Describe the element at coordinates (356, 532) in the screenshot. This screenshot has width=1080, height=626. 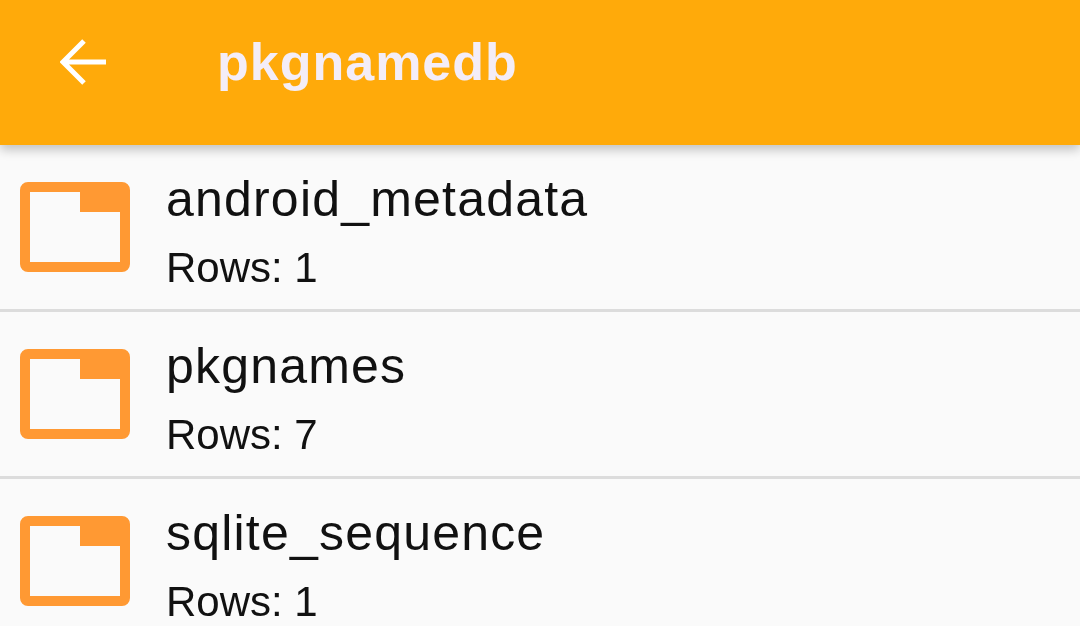
I see `table-name: sqlite_sequence` at that location.